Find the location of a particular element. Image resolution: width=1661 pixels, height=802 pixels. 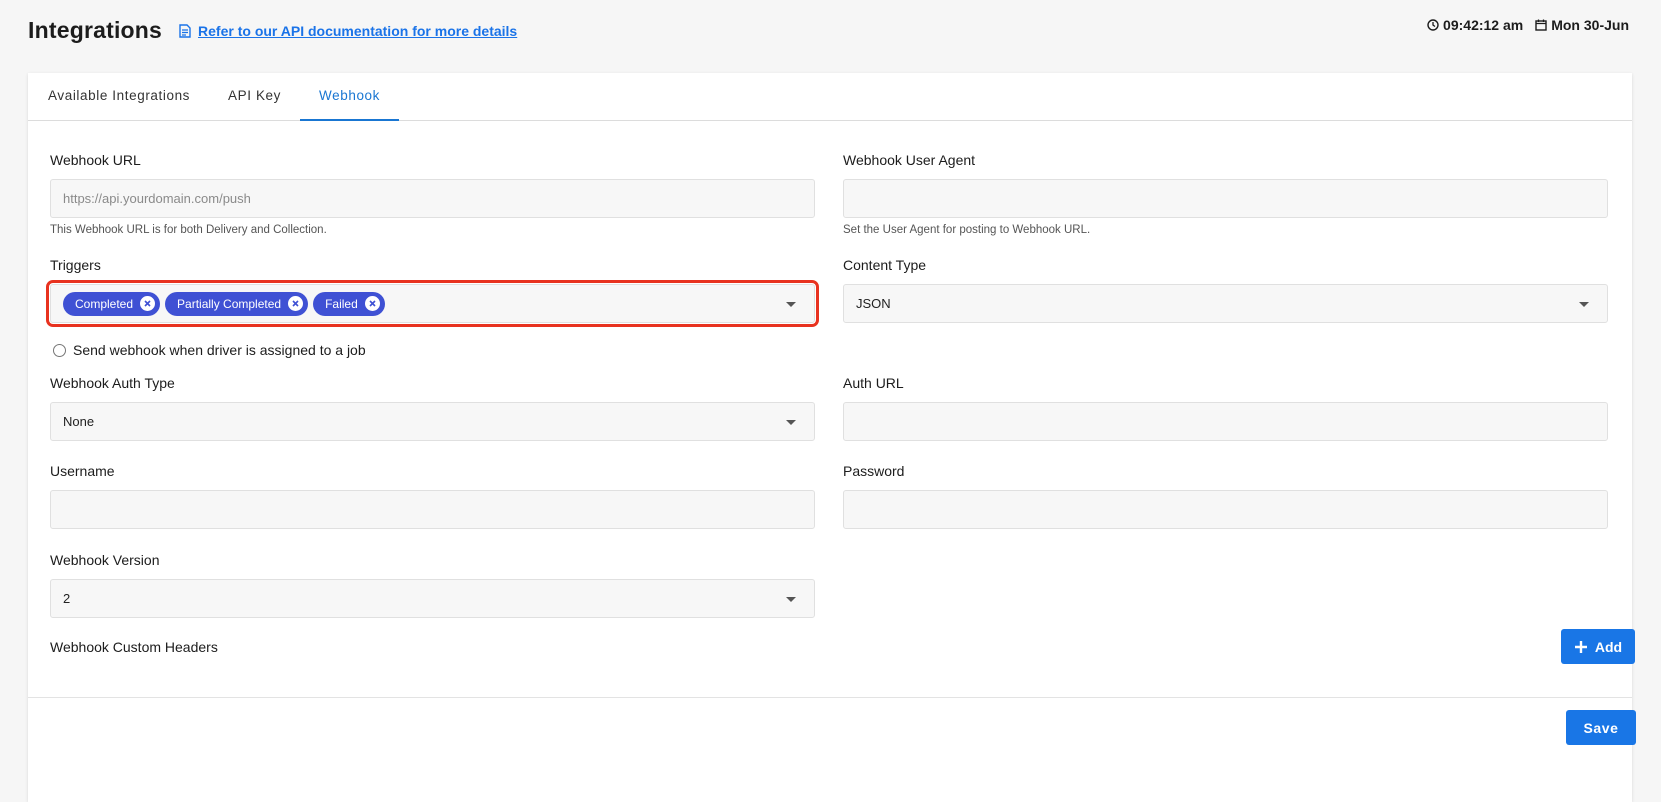

clock-area: 09:42:12 am Mon 30-Jun is located at coordinates (1522, 25).